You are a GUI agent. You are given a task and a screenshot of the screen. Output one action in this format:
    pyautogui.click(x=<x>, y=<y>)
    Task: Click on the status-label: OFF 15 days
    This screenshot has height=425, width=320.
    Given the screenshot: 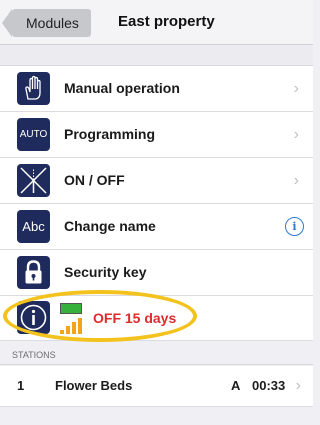 What is the action you would take?
    pyautogui.click(x=135, y=318)
    